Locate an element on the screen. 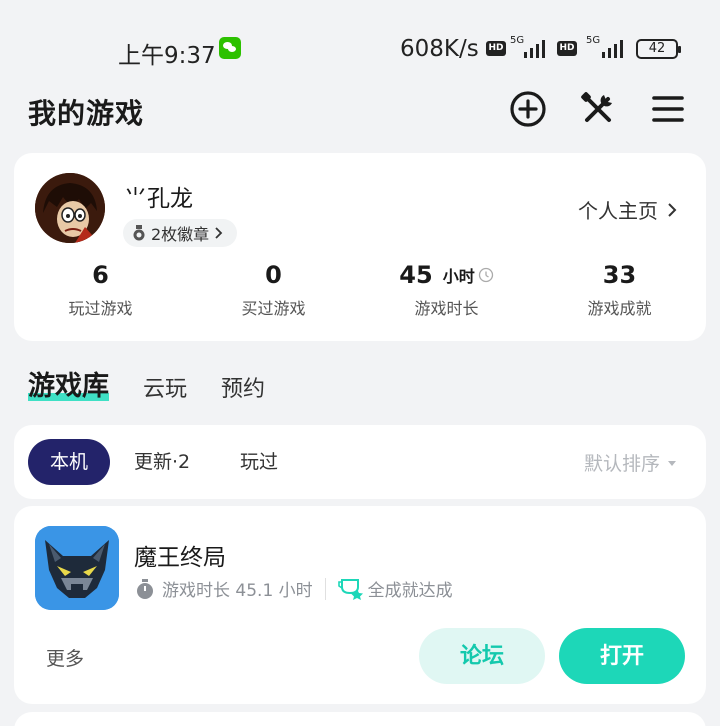  home-link-label: 个人主页 is located at coordinates (618, 211).